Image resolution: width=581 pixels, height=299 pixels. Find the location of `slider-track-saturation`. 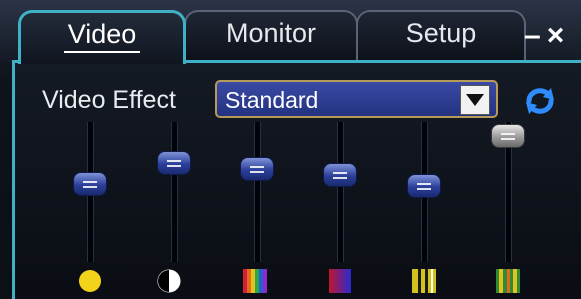

slider-track-saturation is located at coordinates (340, 192).